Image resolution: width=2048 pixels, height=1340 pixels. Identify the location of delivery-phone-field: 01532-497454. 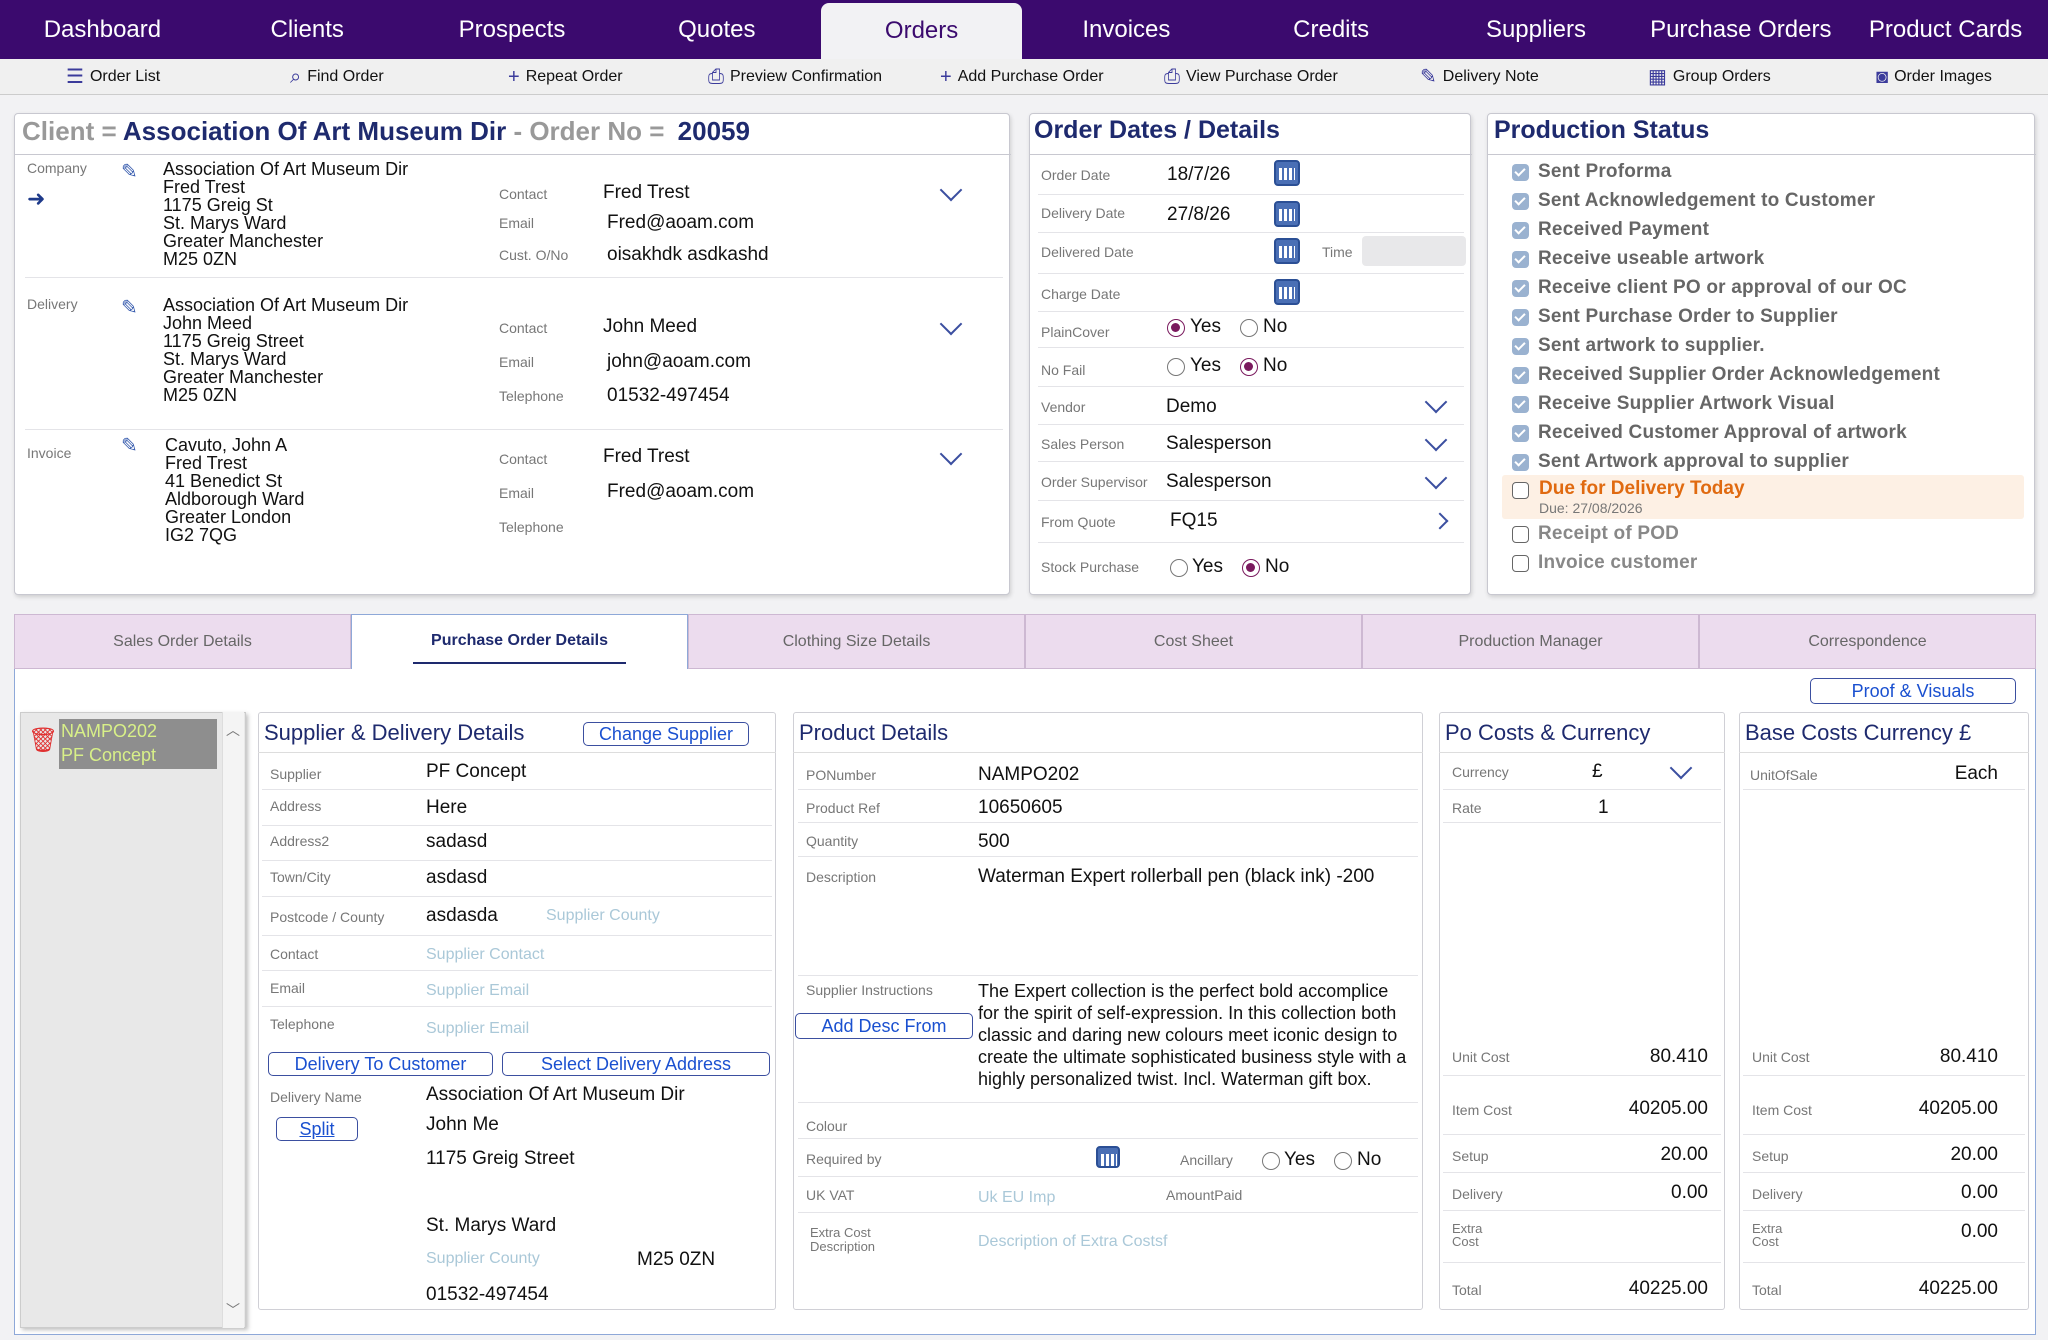
(487, 1295).